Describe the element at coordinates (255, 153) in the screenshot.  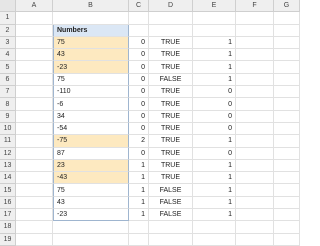
I see `cell-f12` at that location.